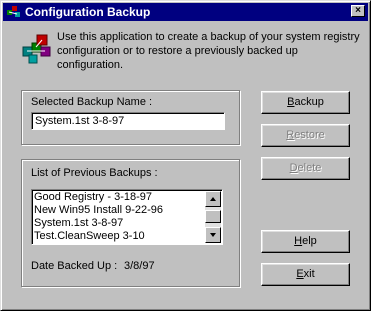  I want to click on scroll-up-button, so click(213, 199).